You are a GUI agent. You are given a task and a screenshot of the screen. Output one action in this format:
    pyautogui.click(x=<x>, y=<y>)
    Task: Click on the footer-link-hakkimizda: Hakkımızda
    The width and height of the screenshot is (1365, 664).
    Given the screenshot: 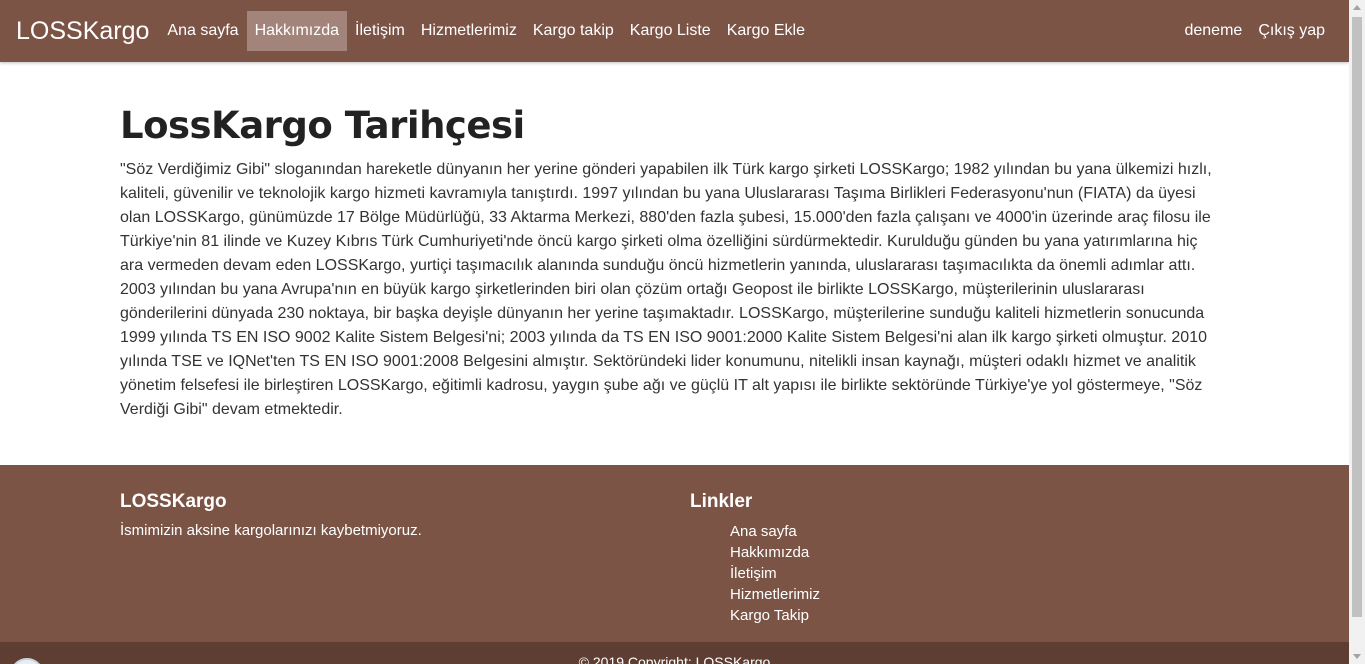 What is the action you would take?
    pyautogui.click(x=980, y=552)
    